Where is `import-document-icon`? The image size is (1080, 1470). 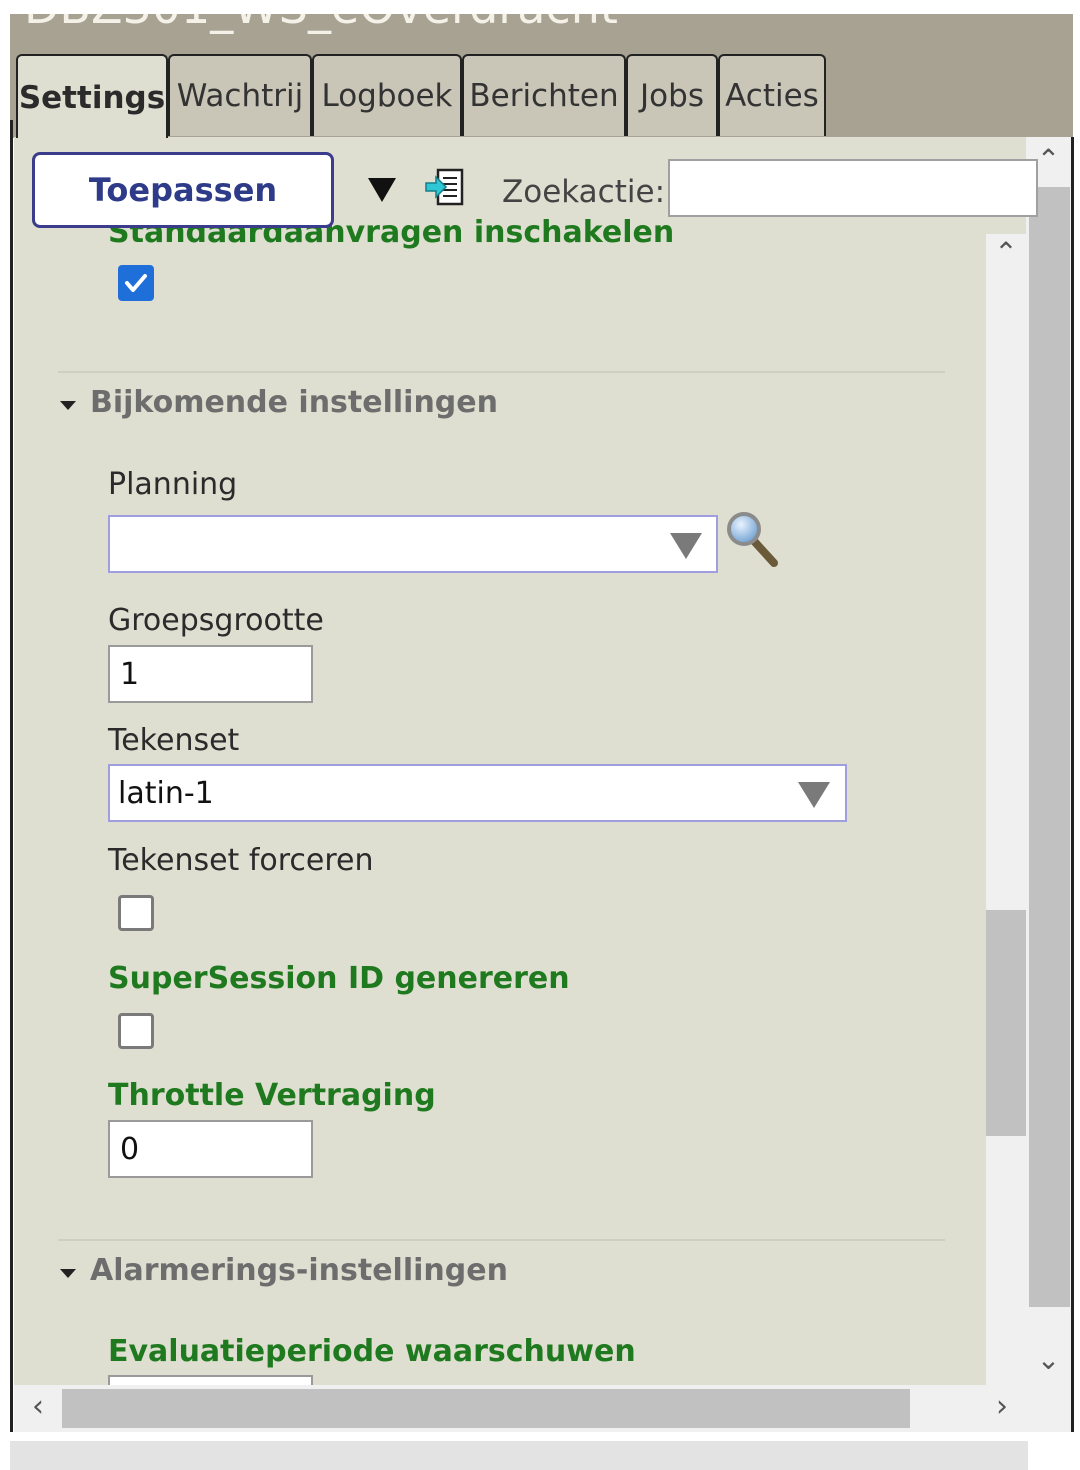 import-document-icon is located at coordinates (446, 188).